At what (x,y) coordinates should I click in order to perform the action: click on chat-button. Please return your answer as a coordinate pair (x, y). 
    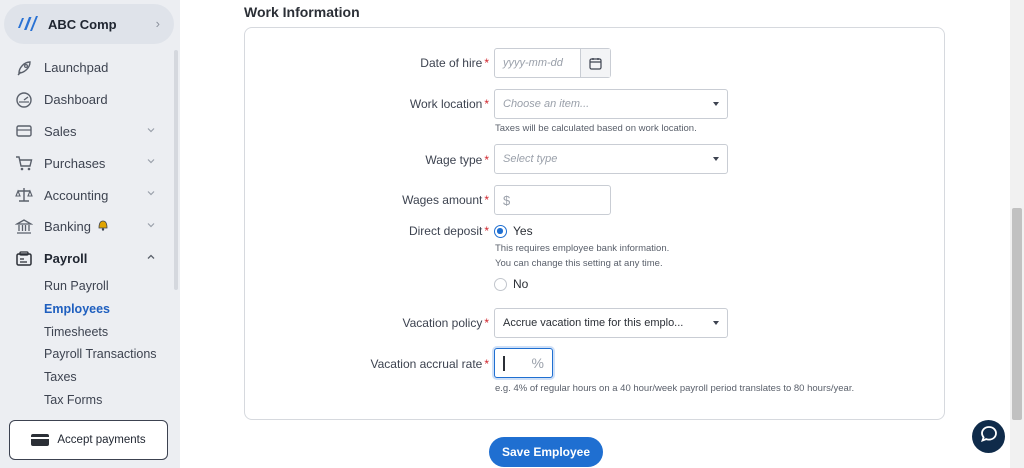
    Looking at the image, I should click on (988, 436).